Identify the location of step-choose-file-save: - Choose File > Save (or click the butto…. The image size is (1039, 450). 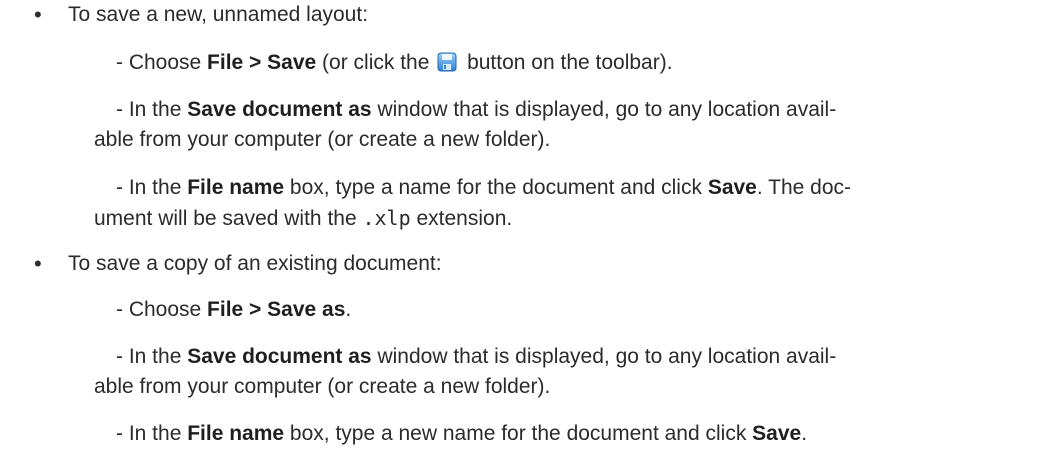
(394, 62).